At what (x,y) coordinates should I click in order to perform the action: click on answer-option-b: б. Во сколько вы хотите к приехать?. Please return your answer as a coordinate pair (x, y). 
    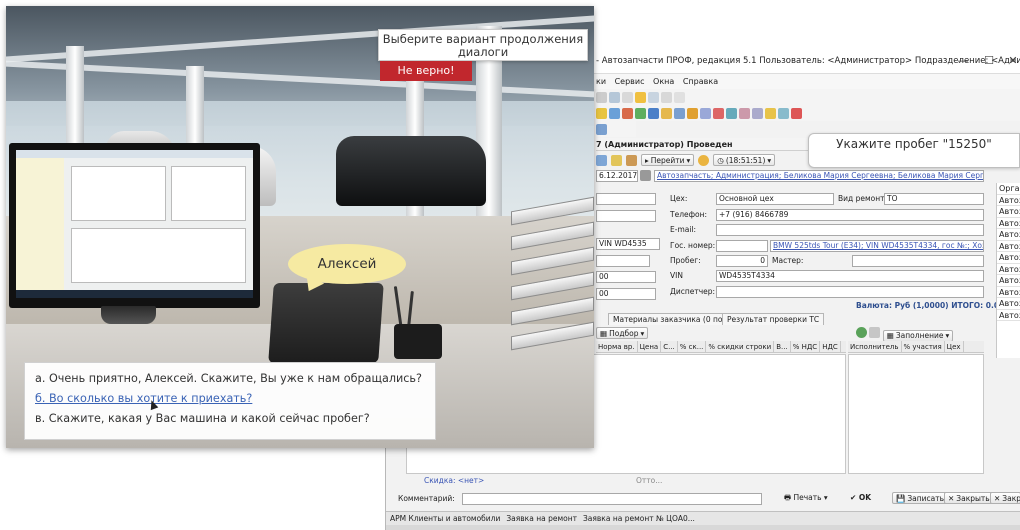
    Looking at the image, I should click on (235, 399).